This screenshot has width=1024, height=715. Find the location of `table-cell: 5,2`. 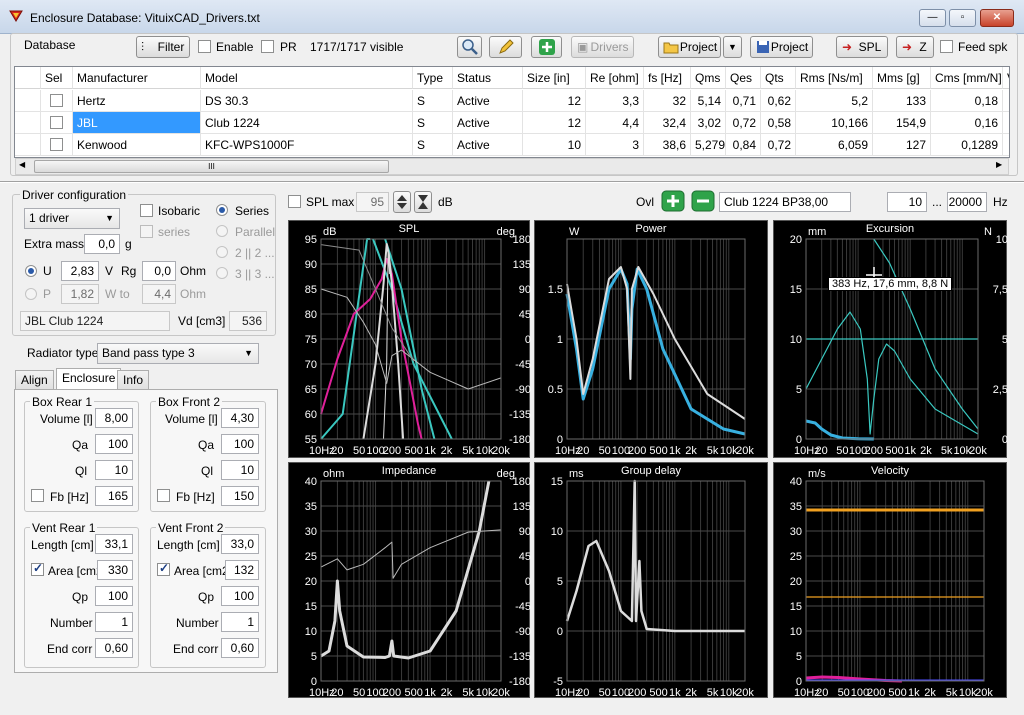

table-cell: 5,2 is located at coordinates (834, 101).